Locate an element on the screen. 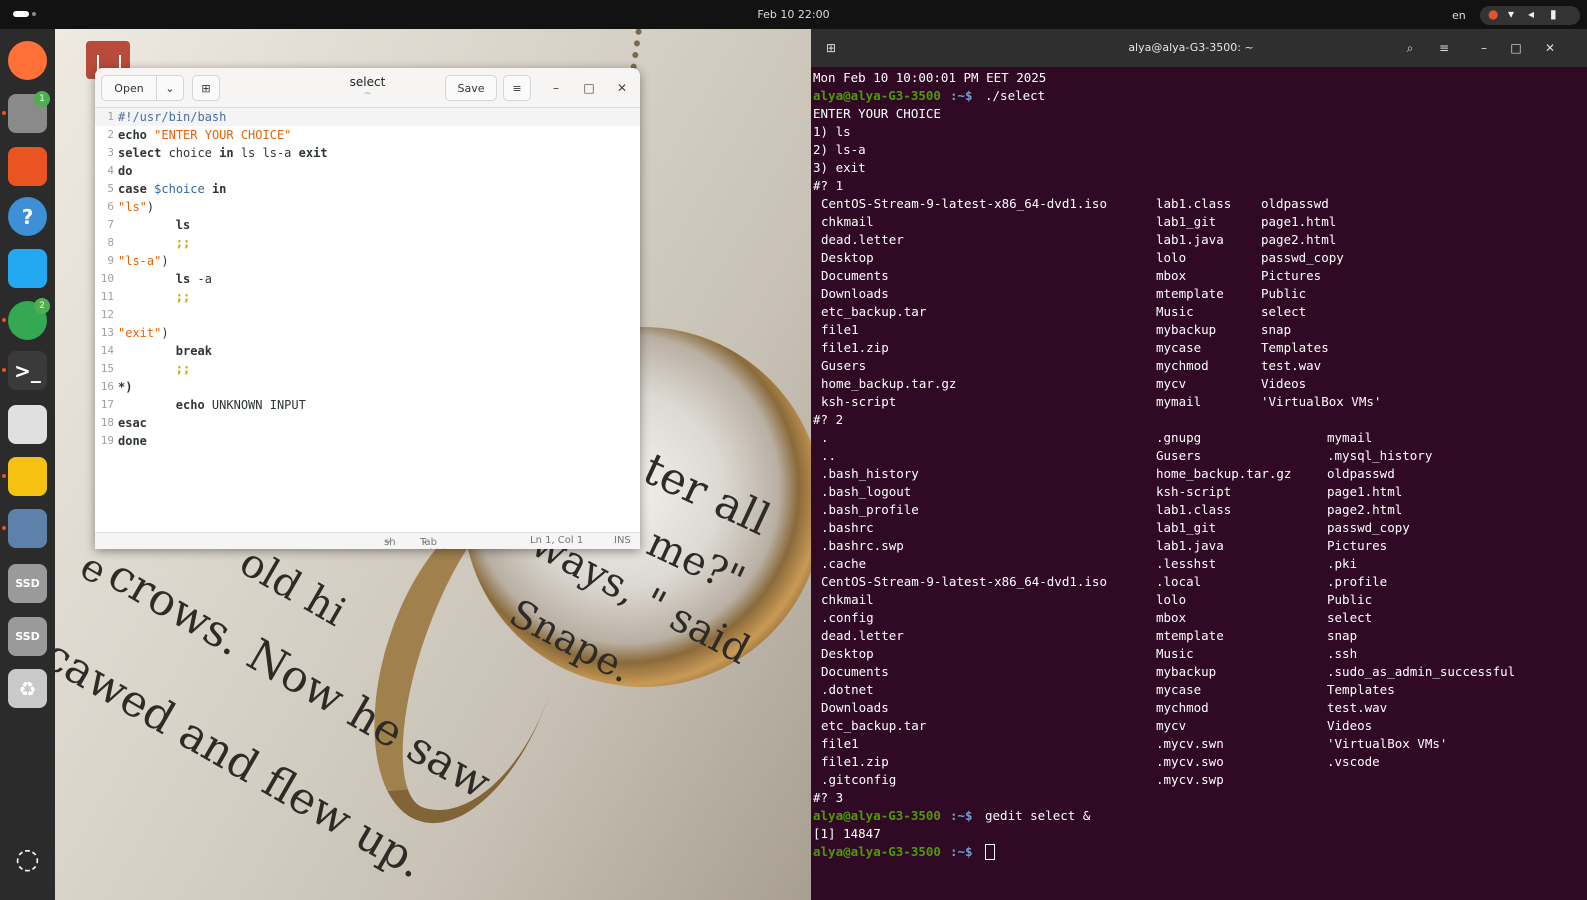 The image size is (1587, 900). prompt-path: :~$ is located at coordinates (961, 851).